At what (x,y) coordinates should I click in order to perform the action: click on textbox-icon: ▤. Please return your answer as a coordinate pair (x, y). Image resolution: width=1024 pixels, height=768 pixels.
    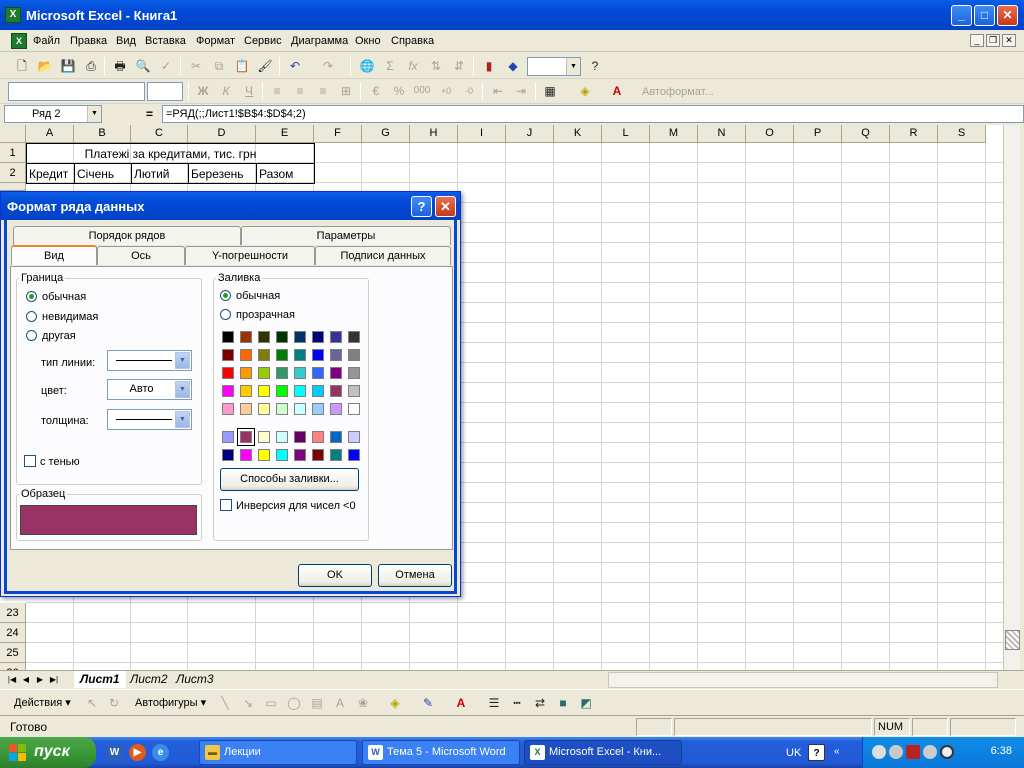
    Looking at the image, I should click on (317, 703).